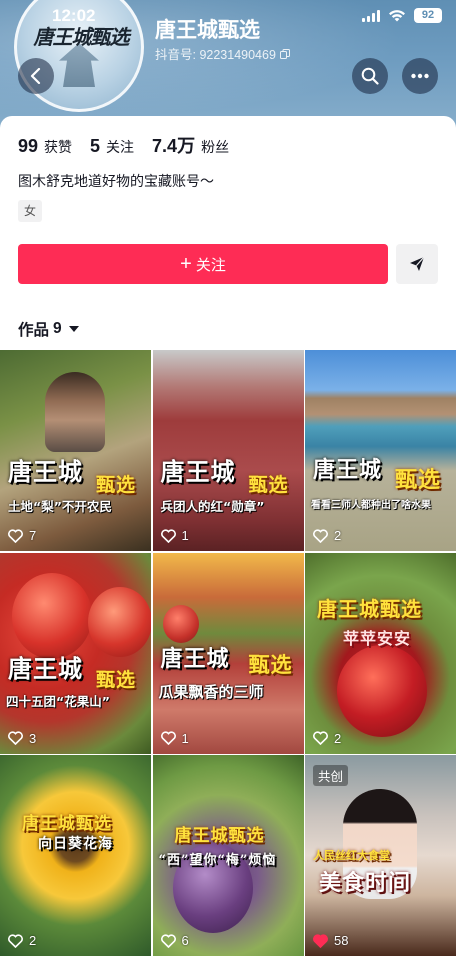  Describe the element at coordinates (320, 940) in the screenshot. I see `heart-filled-icon` at that location.